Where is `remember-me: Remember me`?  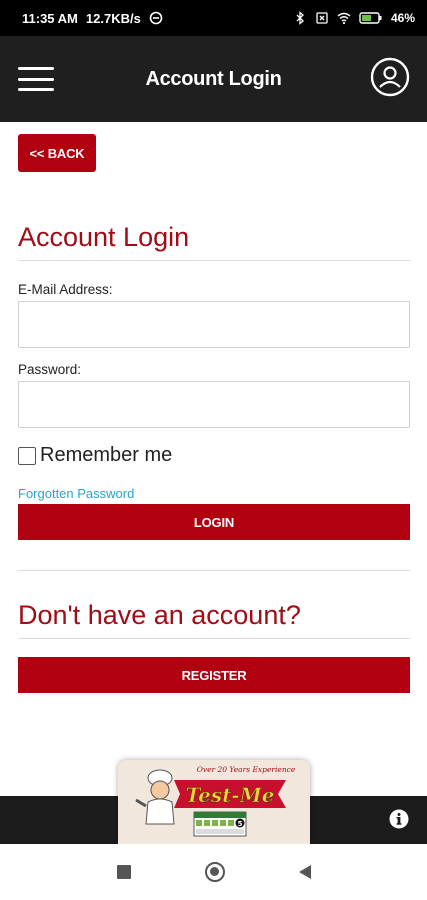 remember-me: Remember me is located at coordinates (95, 455).